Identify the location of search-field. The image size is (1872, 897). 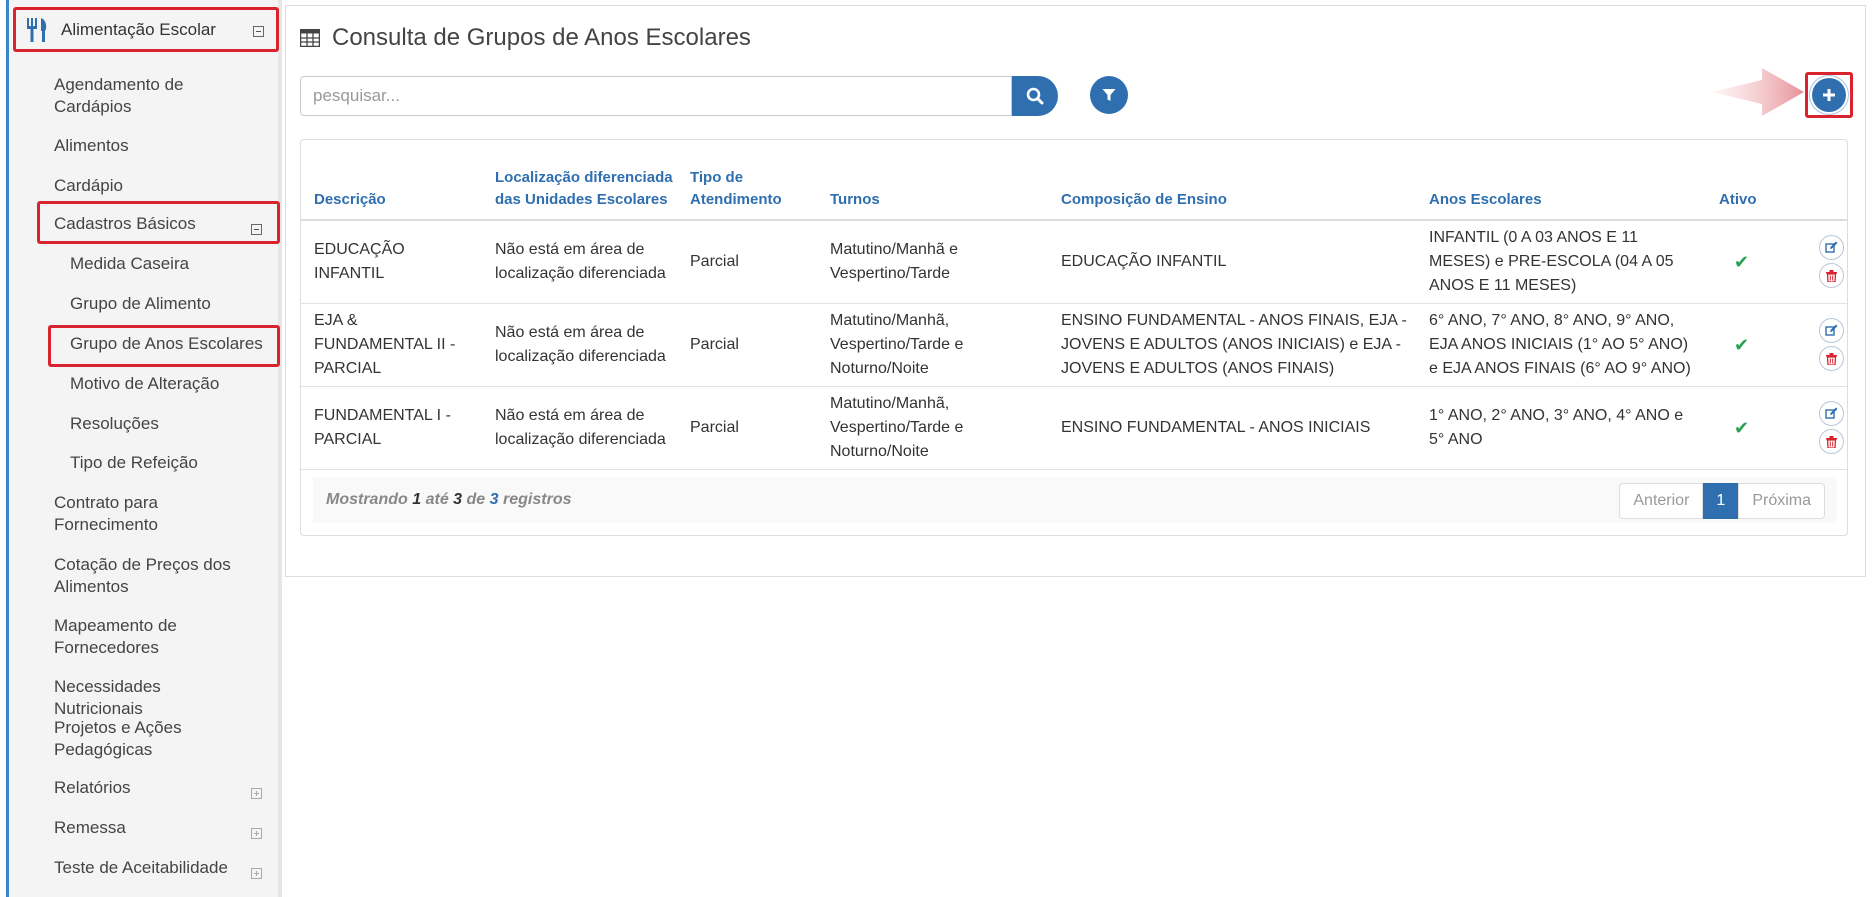
(656, 96).